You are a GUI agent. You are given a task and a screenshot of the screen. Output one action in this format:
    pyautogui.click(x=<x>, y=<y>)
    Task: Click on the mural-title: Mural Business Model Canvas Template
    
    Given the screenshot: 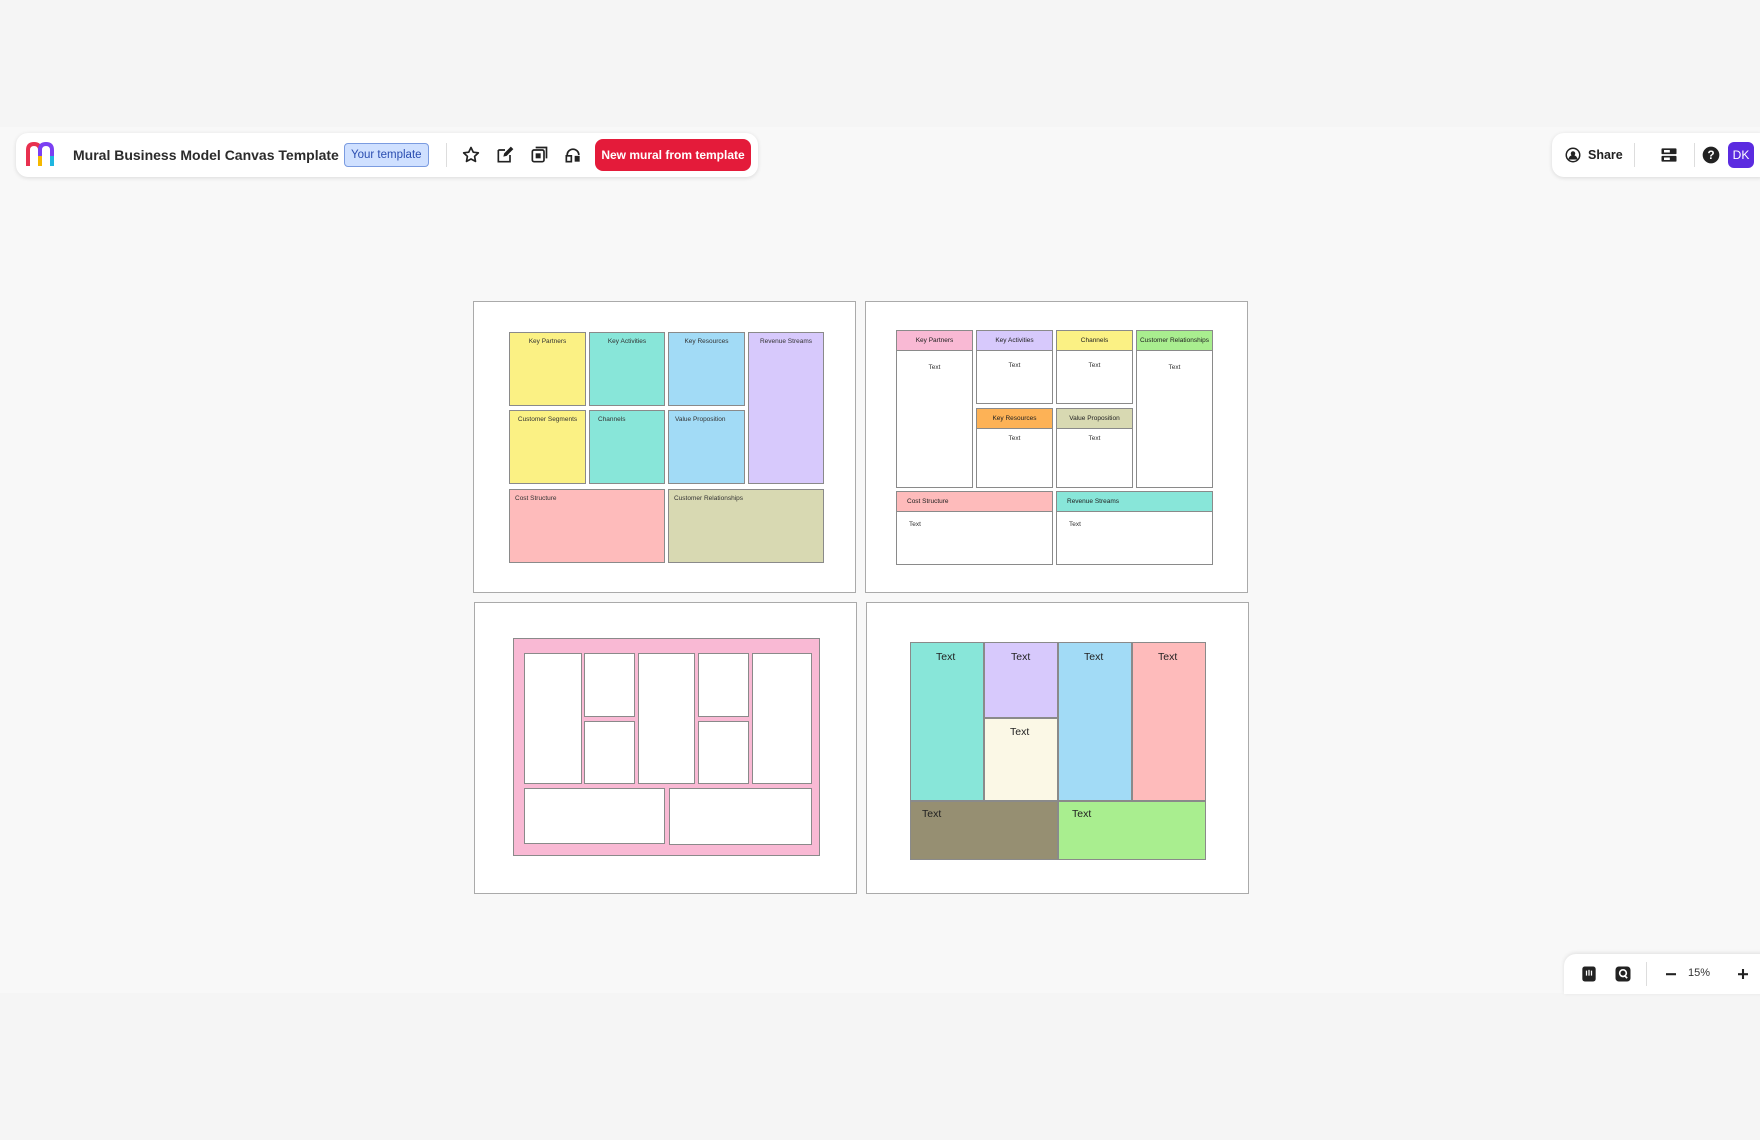 What is the action you would take?
    pyautogui.click(x=206, y=155)
    